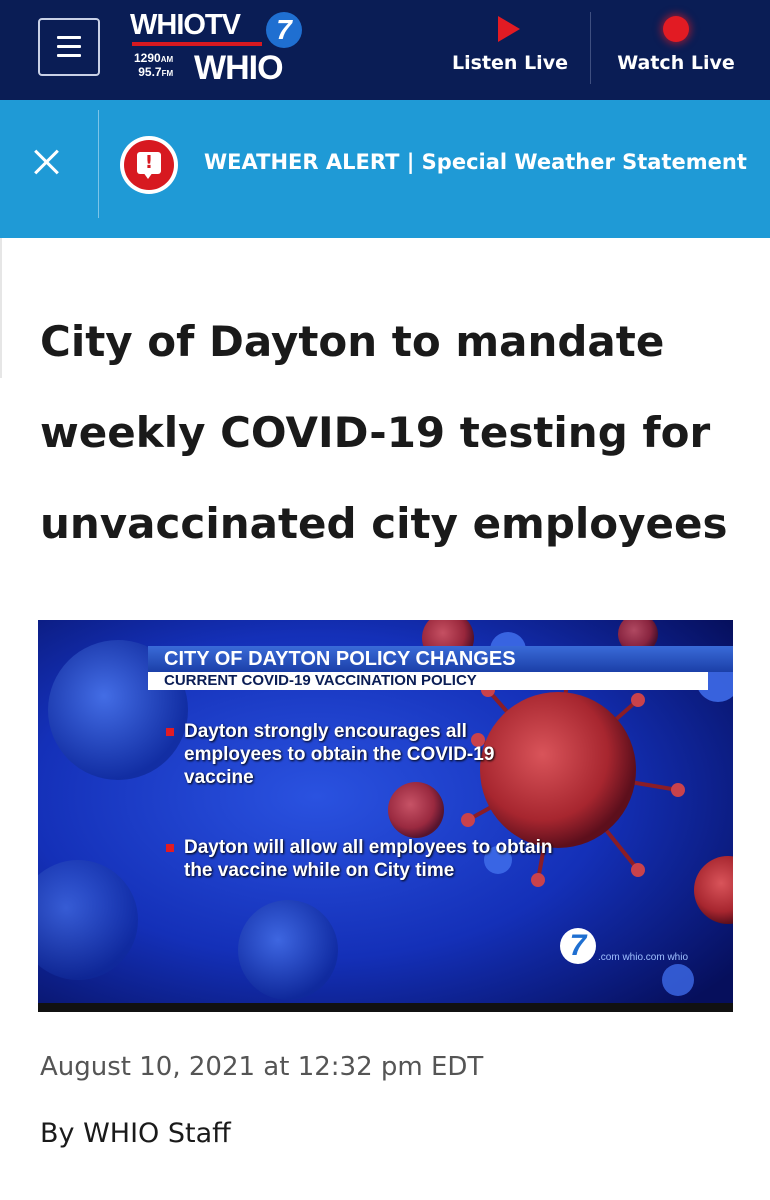 This screenshot has width=770, height=1200. What do you see at coordinates (676, 29) in the screenshot?
I see `live-record-icon` at bounding box center [676, 29].